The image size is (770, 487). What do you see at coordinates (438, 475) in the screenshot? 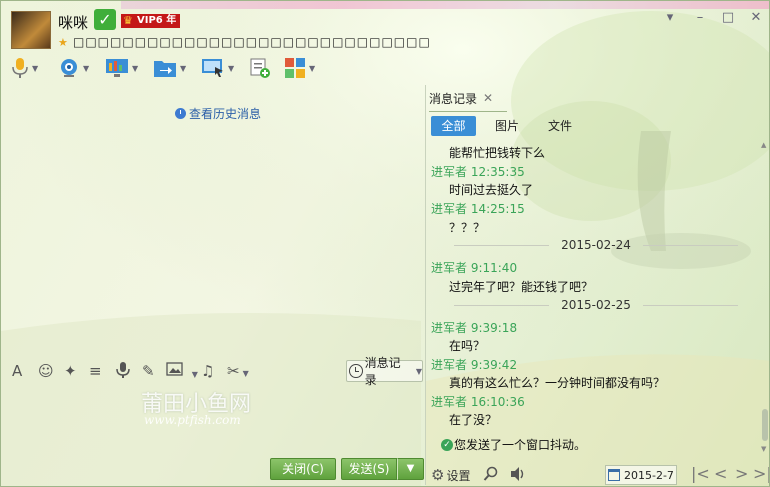
I see `gear-icon: ⚙` at bounding box center [438, 475].